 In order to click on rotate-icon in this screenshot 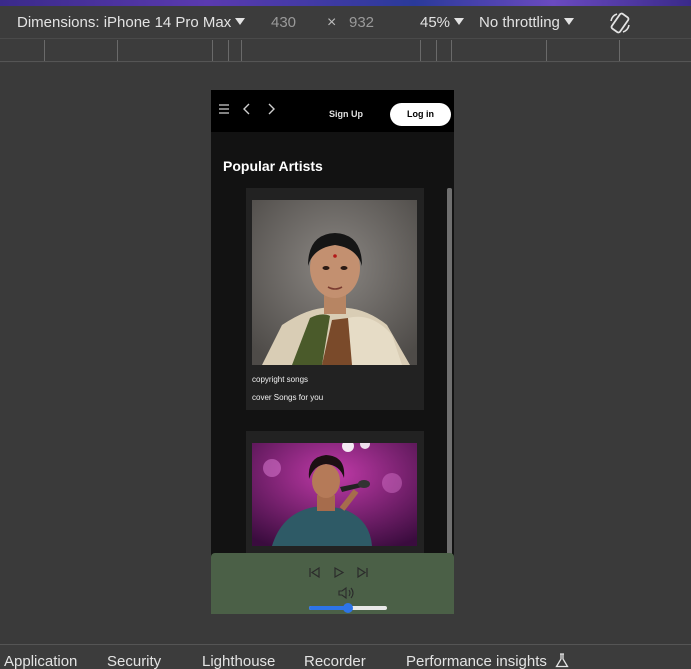, I will do `click(620, 25)`.